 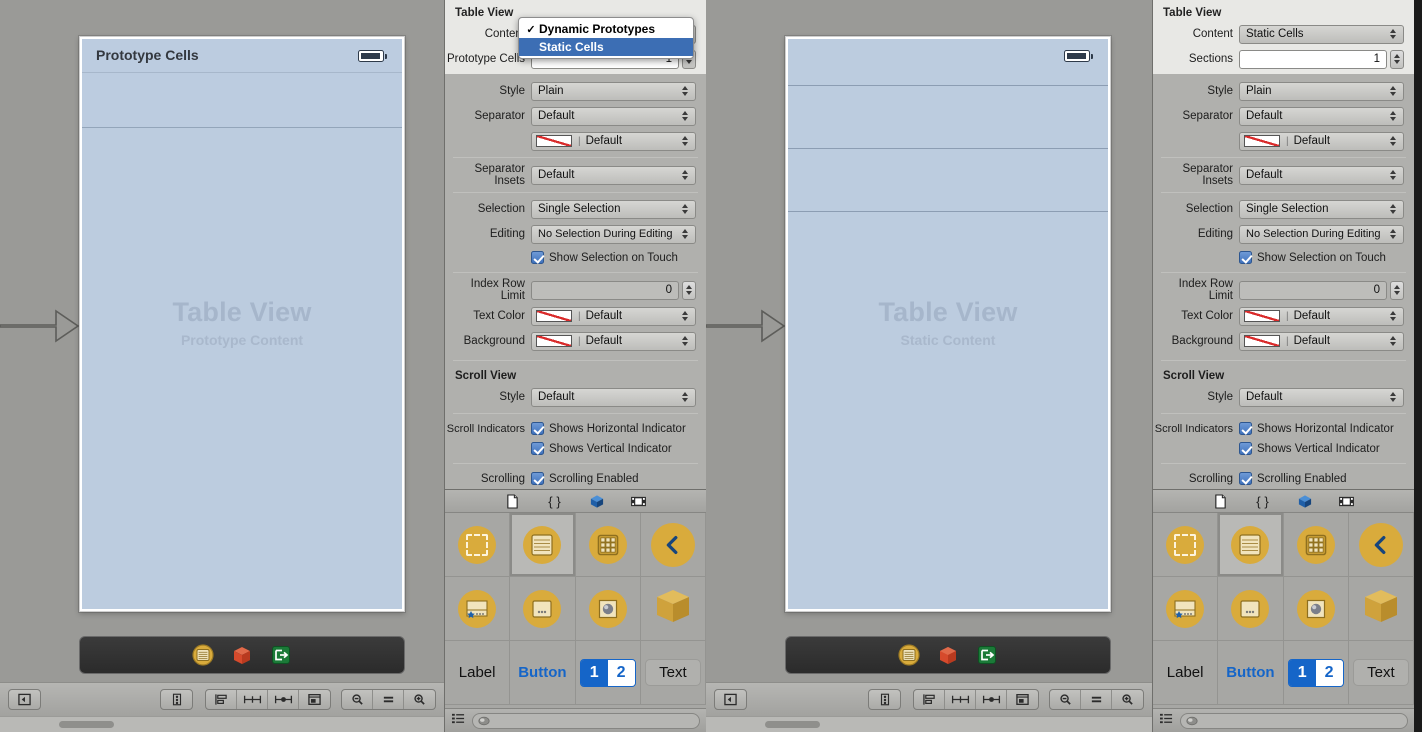 I want to click on right-text-color-popup: | Default, so click(x=1321, y=316).